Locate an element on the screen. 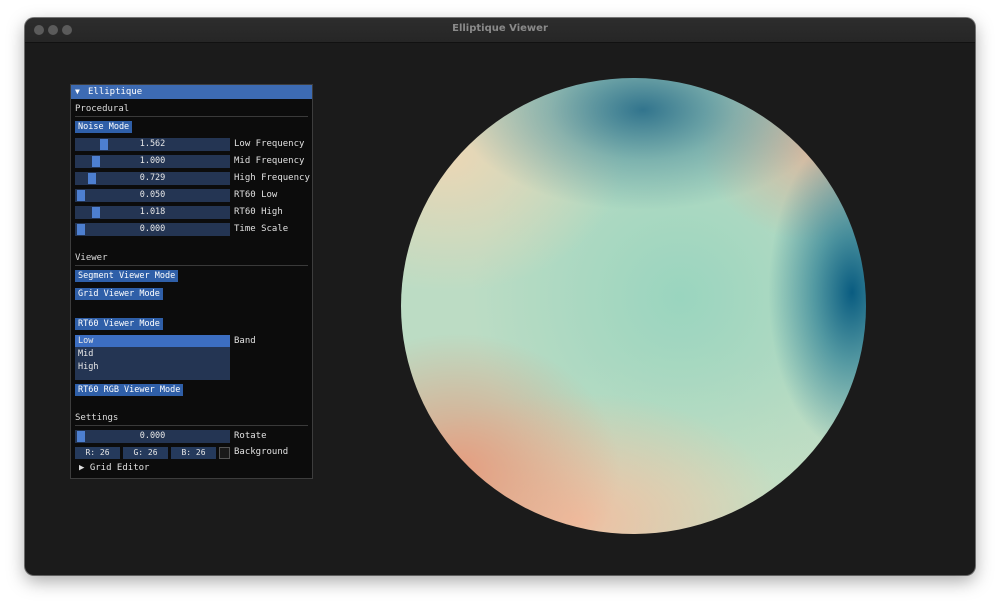 The height and width of the screenshot is (604, 1000). grid-editor-label: Grid Editor is located at coordinates (119, 468).